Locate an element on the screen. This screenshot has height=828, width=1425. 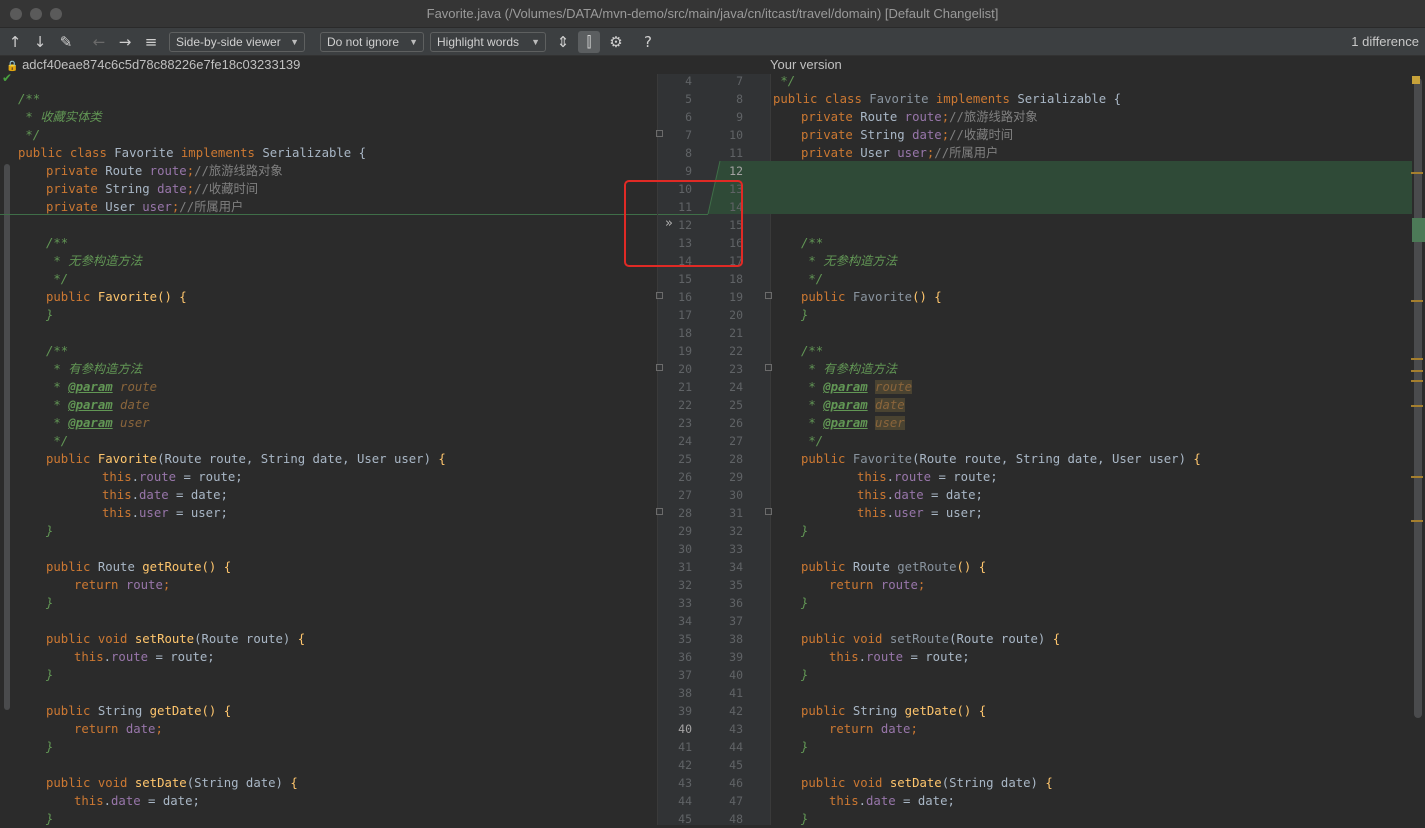
code-line: private User user;//所属用户 is located at coordinates (900, 153).